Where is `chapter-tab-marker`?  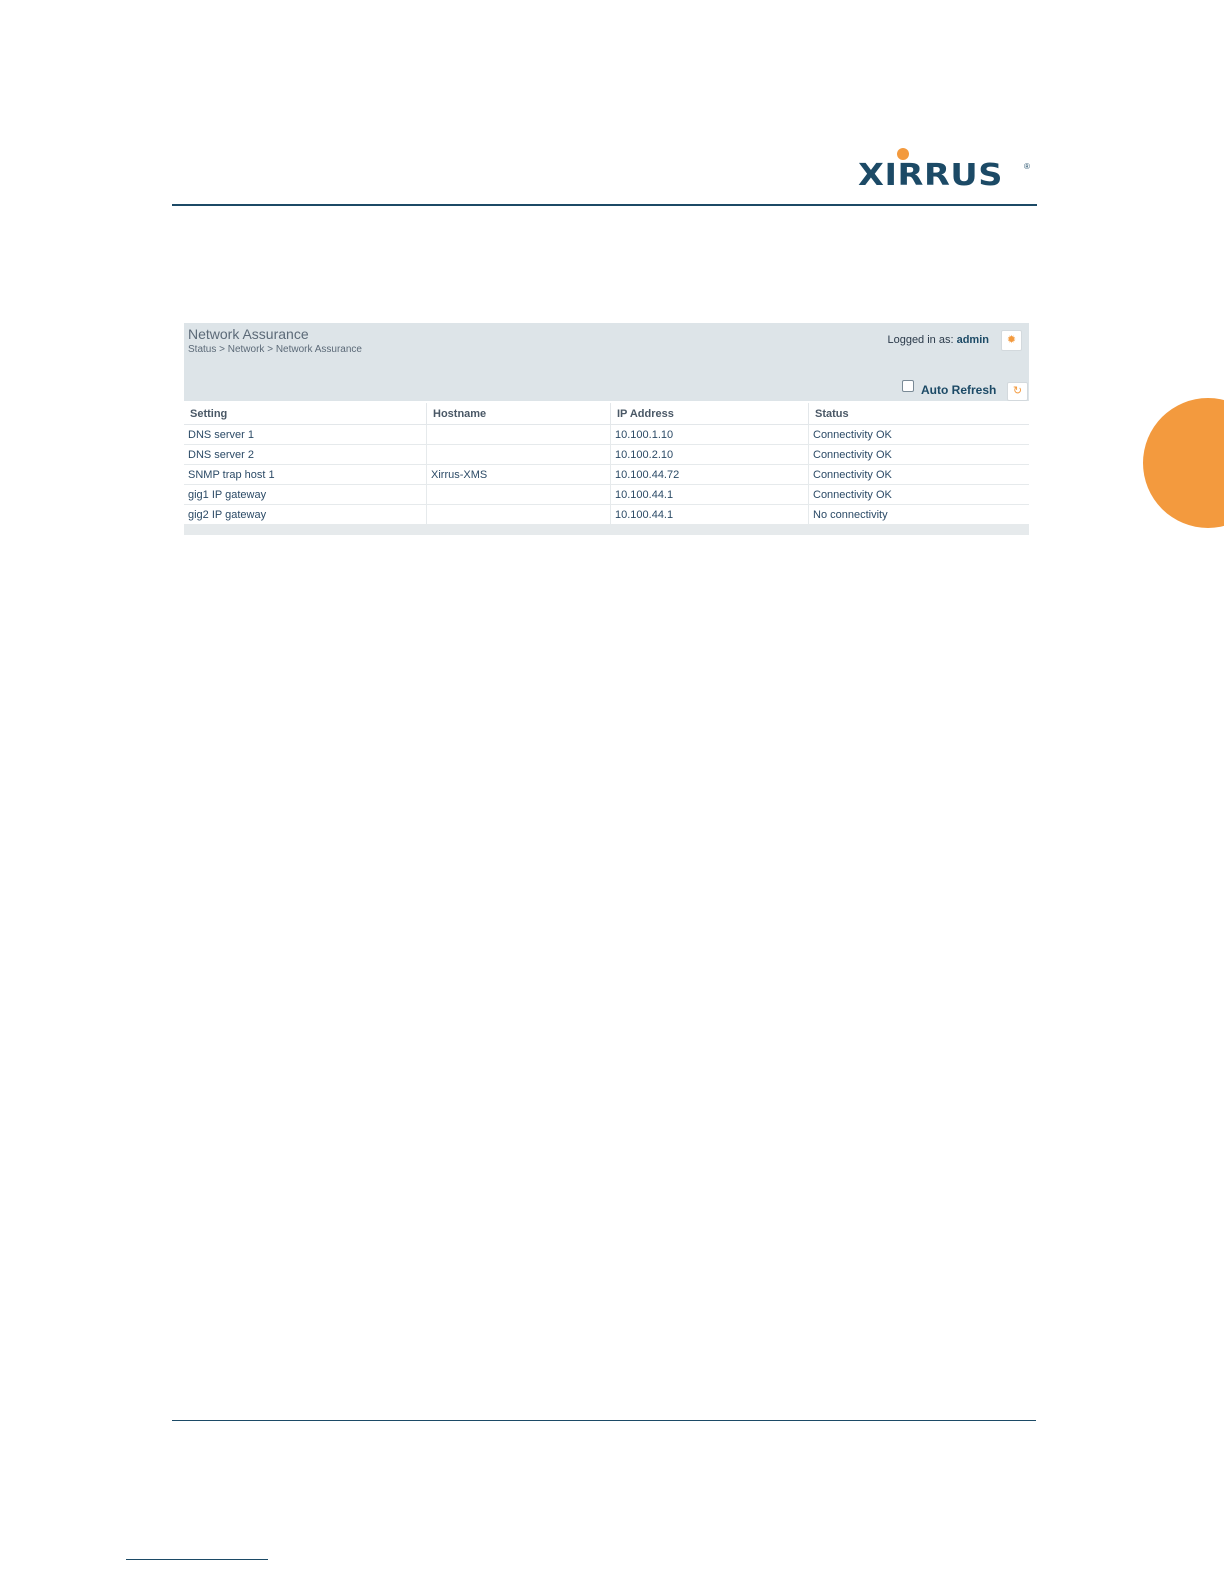 chapter-tab-marker is located at coordinates (1183, 463).